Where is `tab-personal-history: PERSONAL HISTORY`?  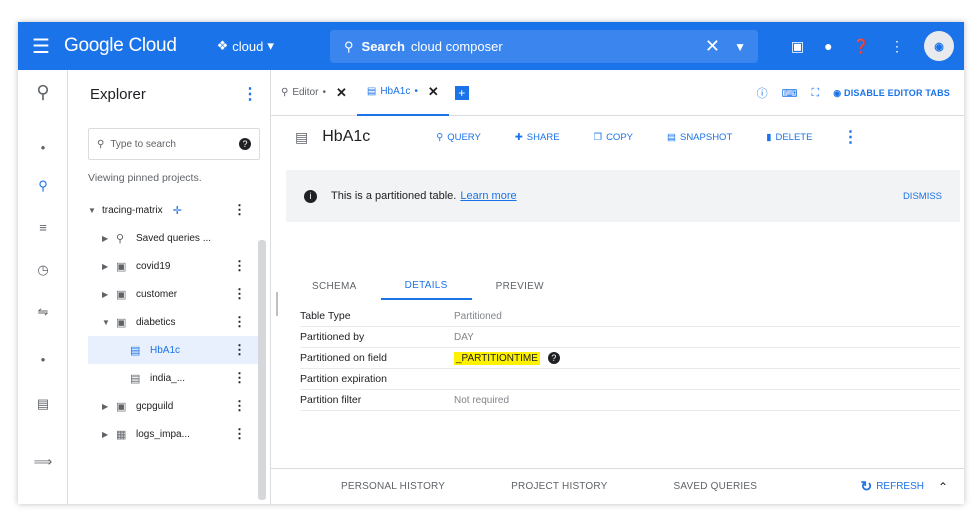 tab-personal-history: PERSONAL HISTORY is located at coordinates (393, 486).